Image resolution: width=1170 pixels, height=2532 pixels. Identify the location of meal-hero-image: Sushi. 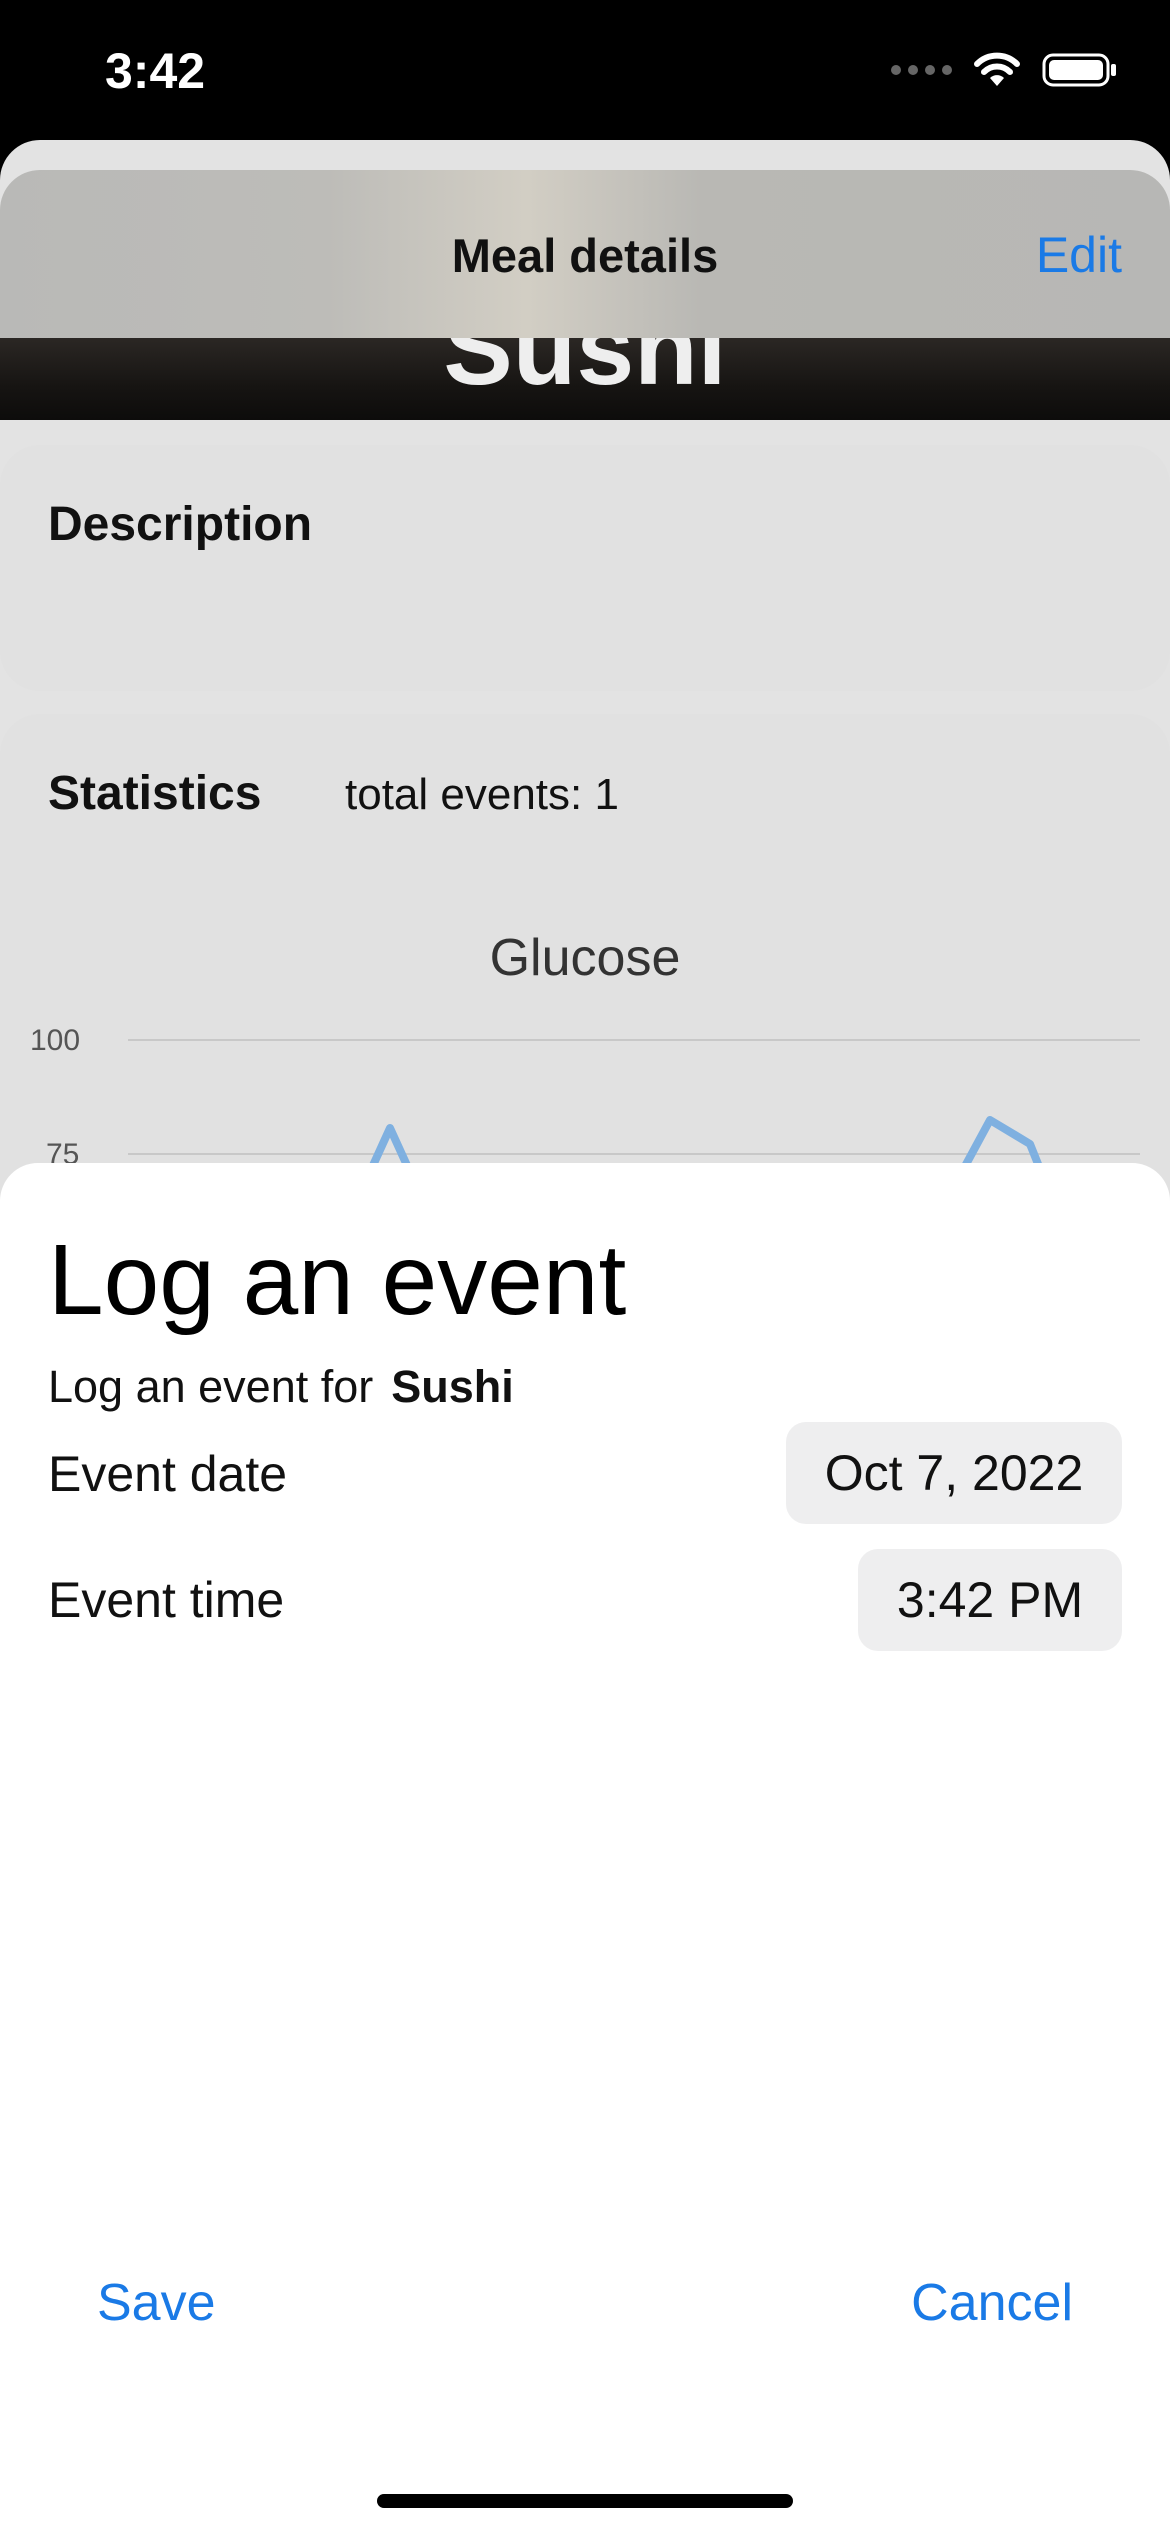
(585, 379).